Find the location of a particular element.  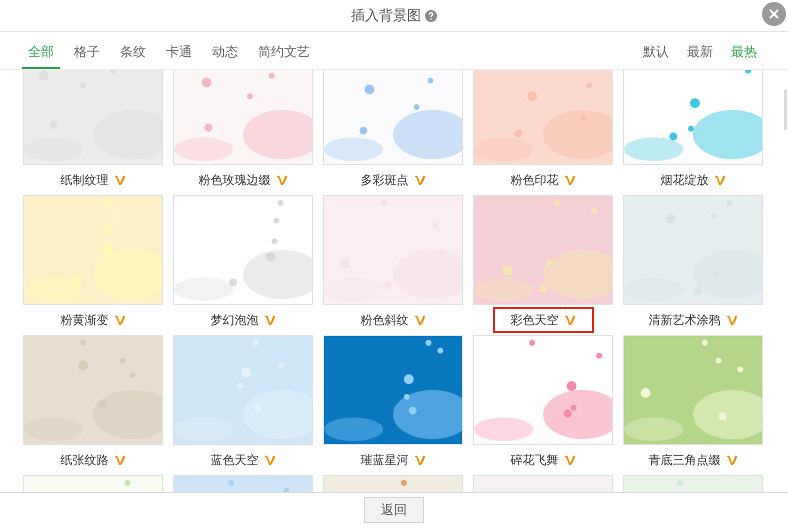

background-label: 烟花绽放 is located at coordinates (693, 180).